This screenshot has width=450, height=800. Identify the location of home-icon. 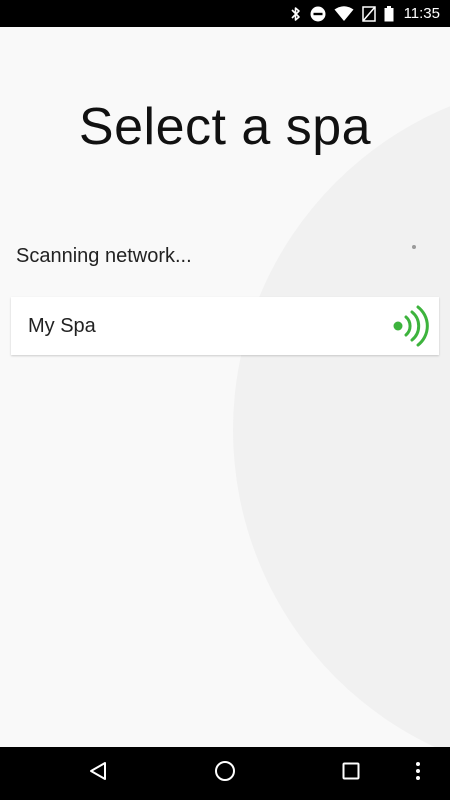
(225, 773).